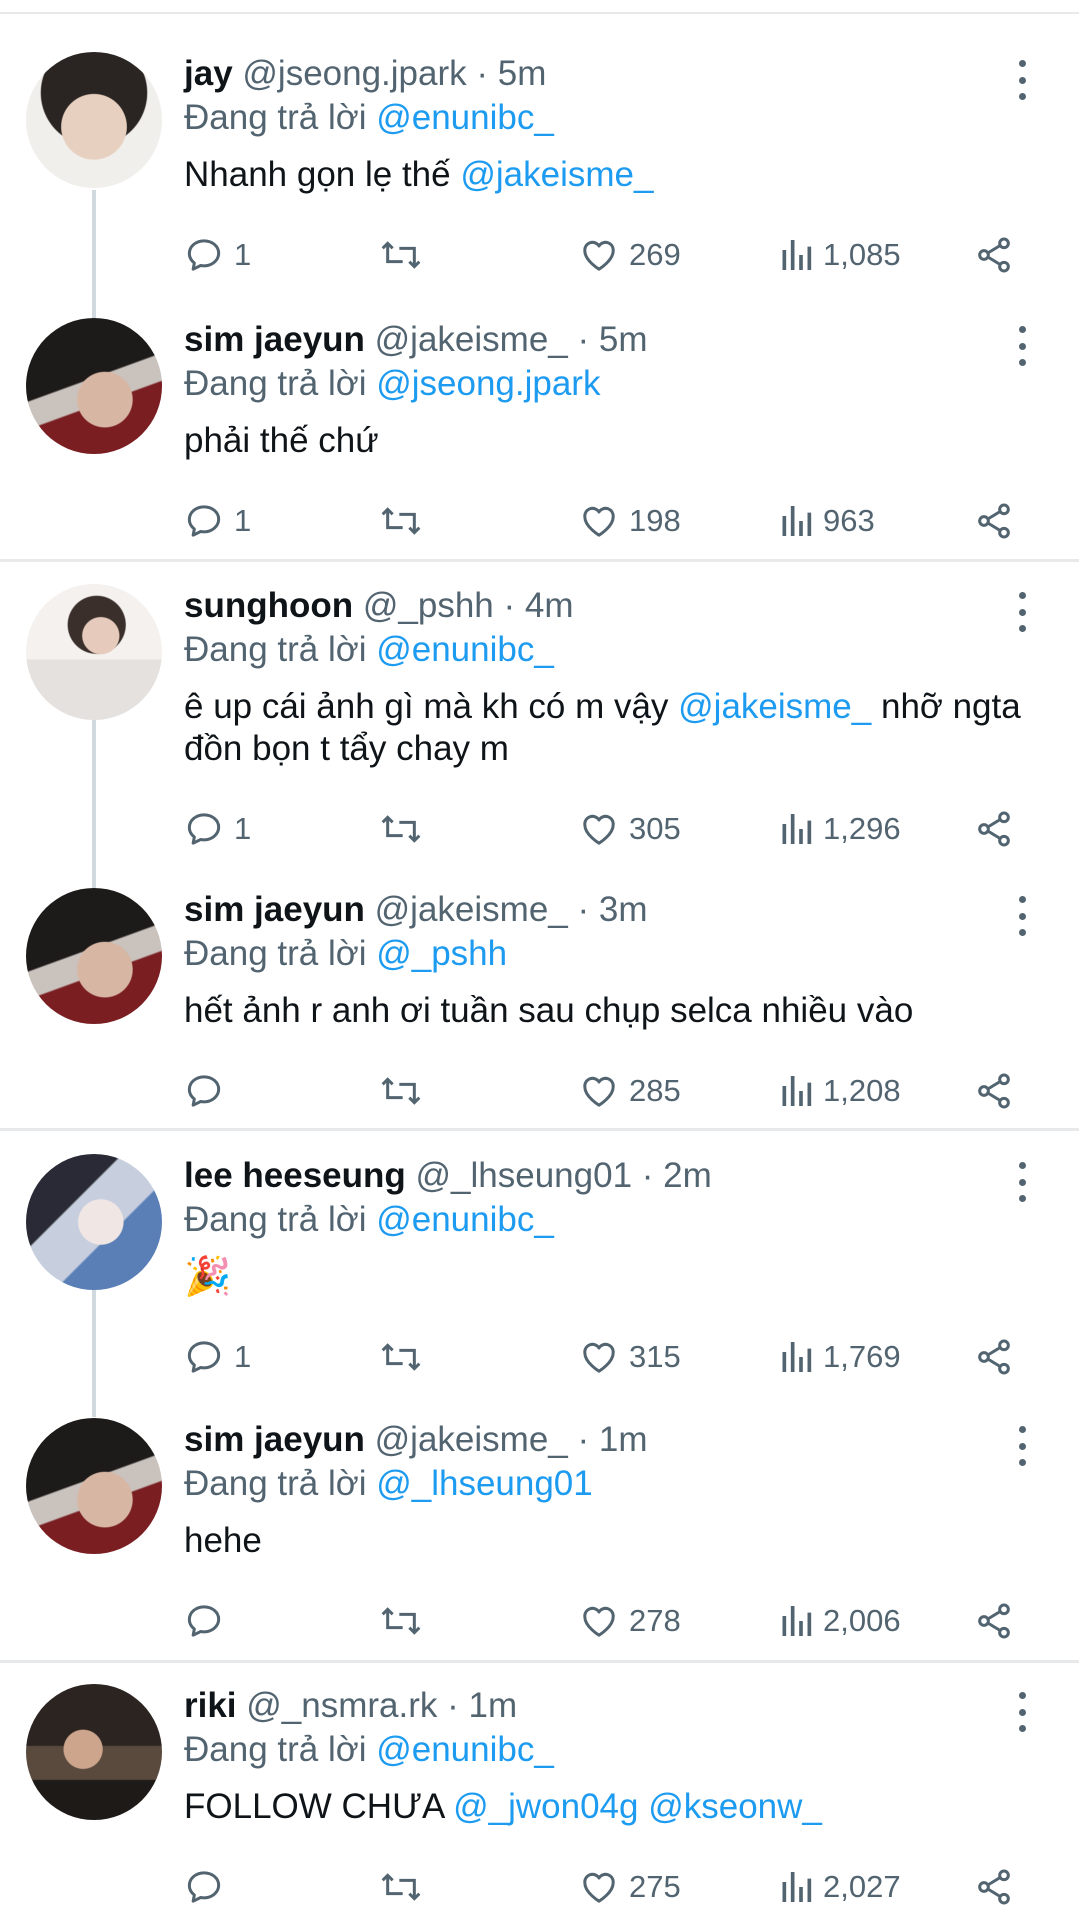 This screenshot has width=1079, height=1920. What do you see at coordinates (840, 255) in the screenshot?
I see `views-button: 1,085` at bounding box center [840, 255].